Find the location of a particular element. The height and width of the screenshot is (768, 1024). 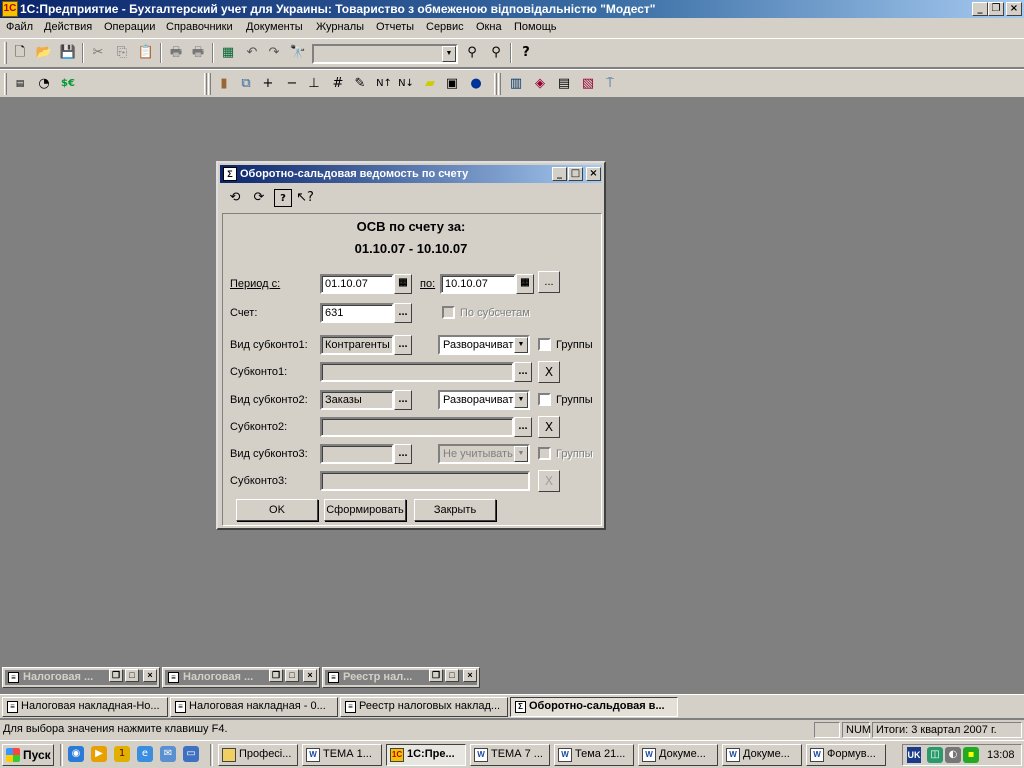

ok-button: OK is located at coordinates (277, 510).